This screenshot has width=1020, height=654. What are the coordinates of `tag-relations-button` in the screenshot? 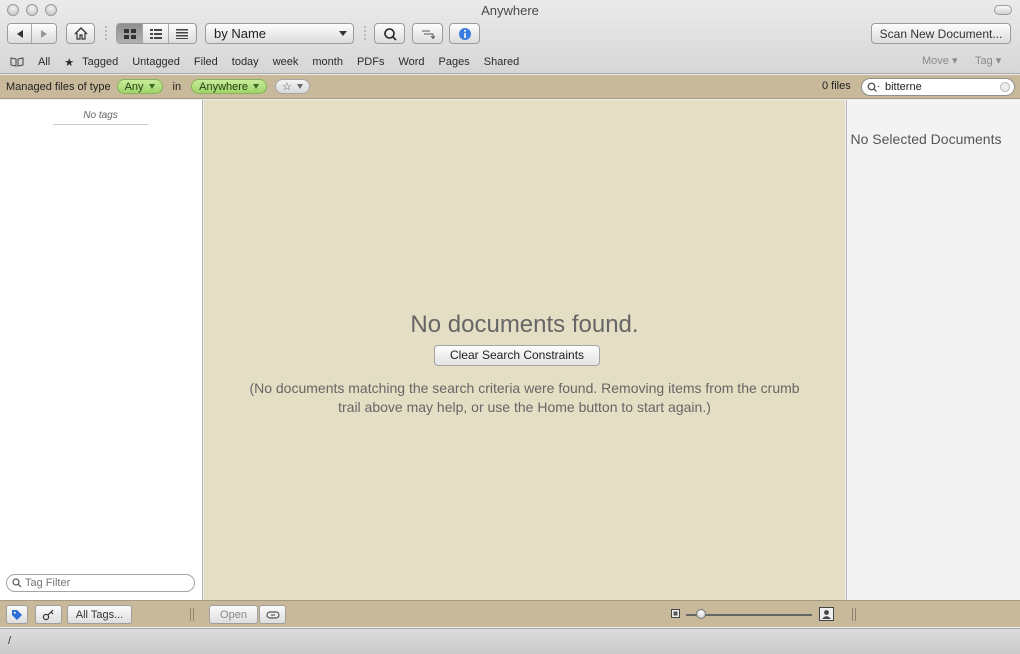 It's located at (48, 614).